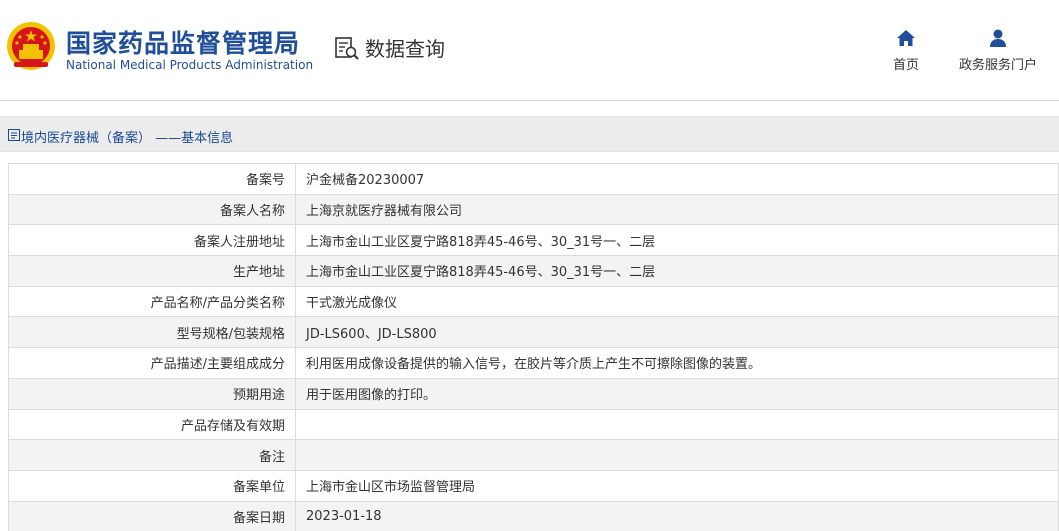 The height and width of the screenshot is (531, 1059). I want to click on row-label: 产品存储及有效期, so click(152, 424).